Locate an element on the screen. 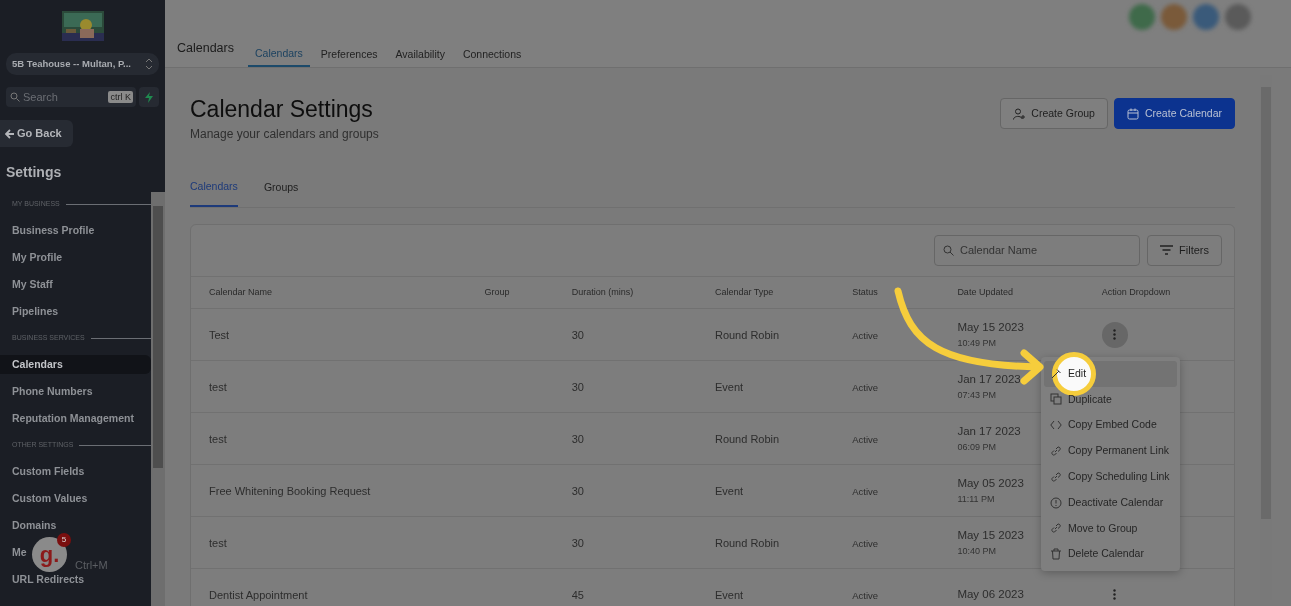  menu-item: Copy Embed Code is located at coordinates (1110, 425).